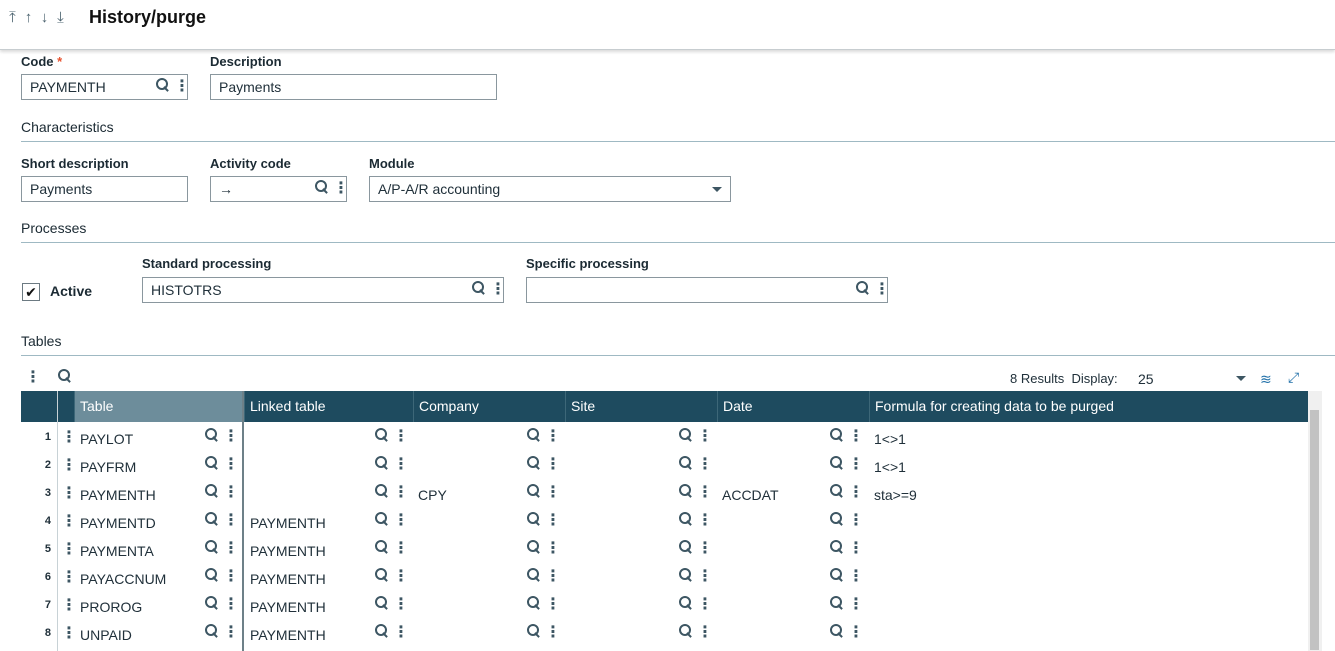 The height and width of the screenshot is (651, 1335). Describe the element at coordinates (46, 17) in the screenshot. I see `next-record-icon: ↓` at that location.